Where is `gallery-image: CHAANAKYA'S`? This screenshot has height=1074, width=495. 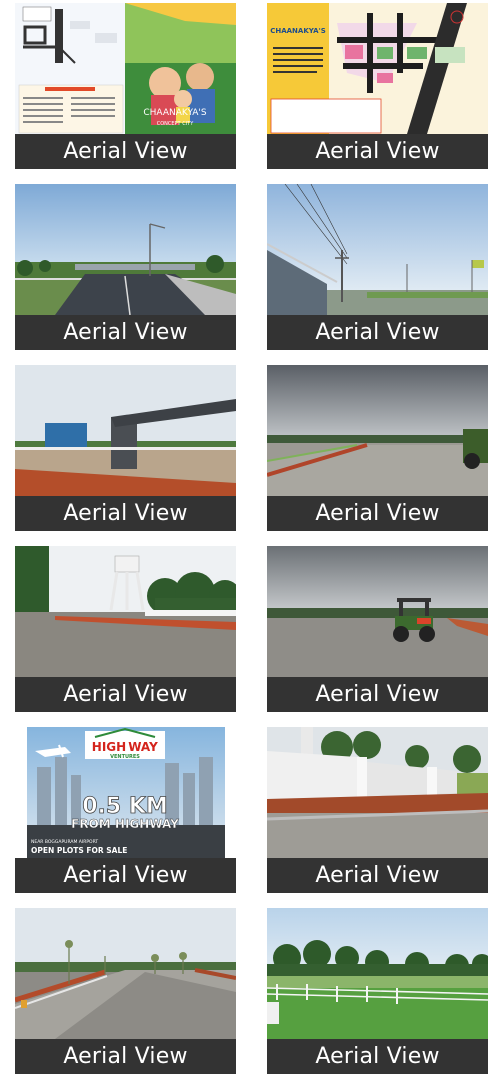
gallery-image: CHAANAKYA'S is located at coordinates (377, 68).